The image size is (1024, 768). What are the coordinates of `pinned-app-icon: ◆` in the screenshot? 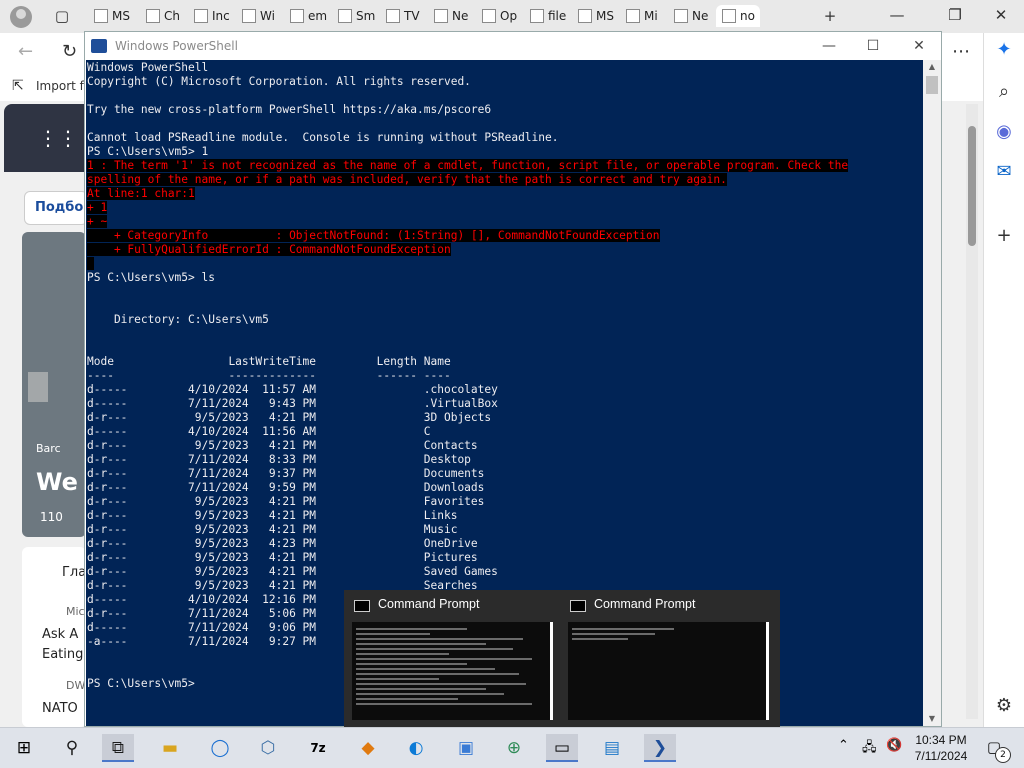 It's located at (368, 748).